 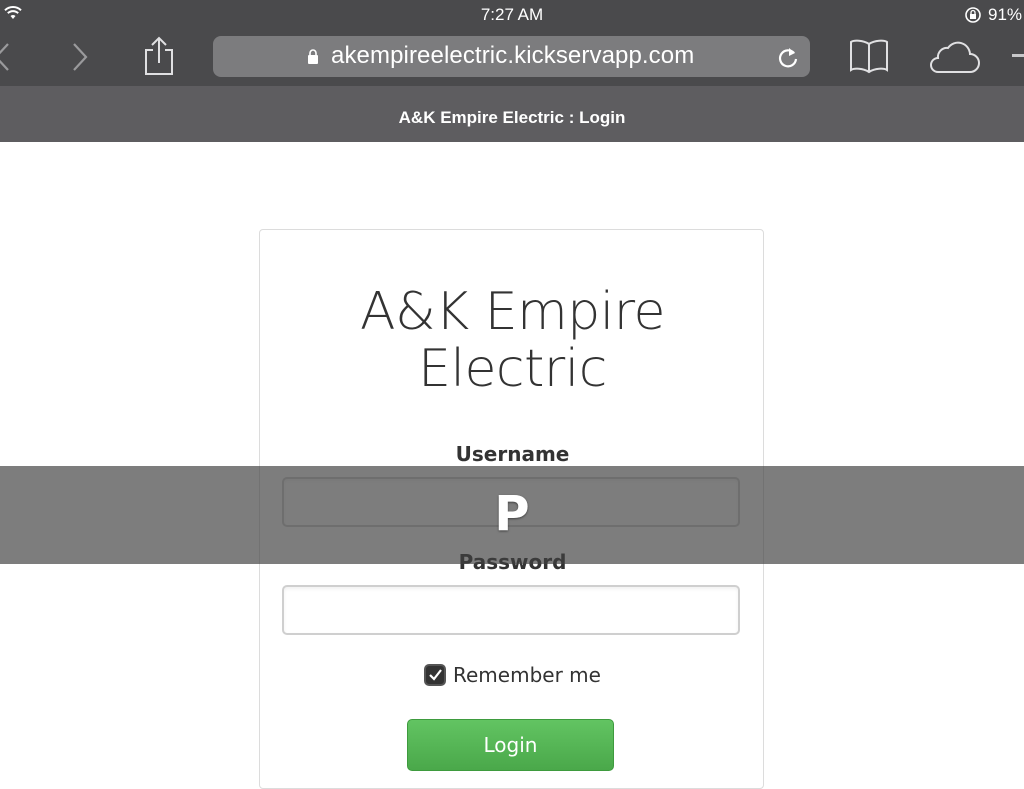 I want to click on new-tab-icon, so click(x=1018, y=55).